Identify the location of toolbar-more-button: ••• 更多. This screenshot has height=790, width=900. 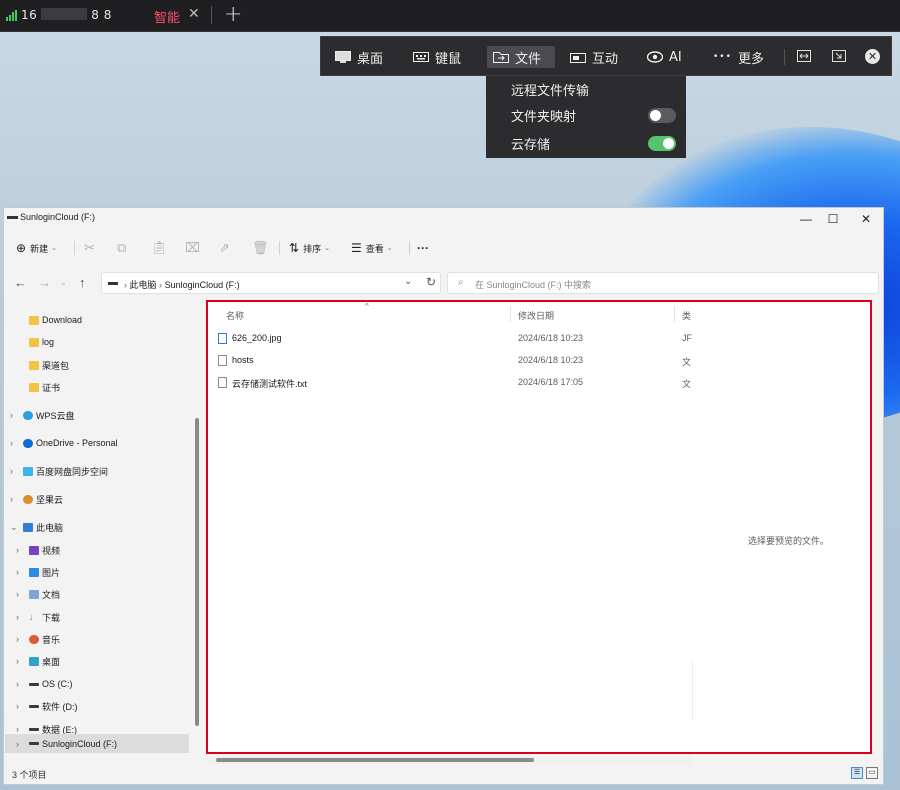
(738, 57).